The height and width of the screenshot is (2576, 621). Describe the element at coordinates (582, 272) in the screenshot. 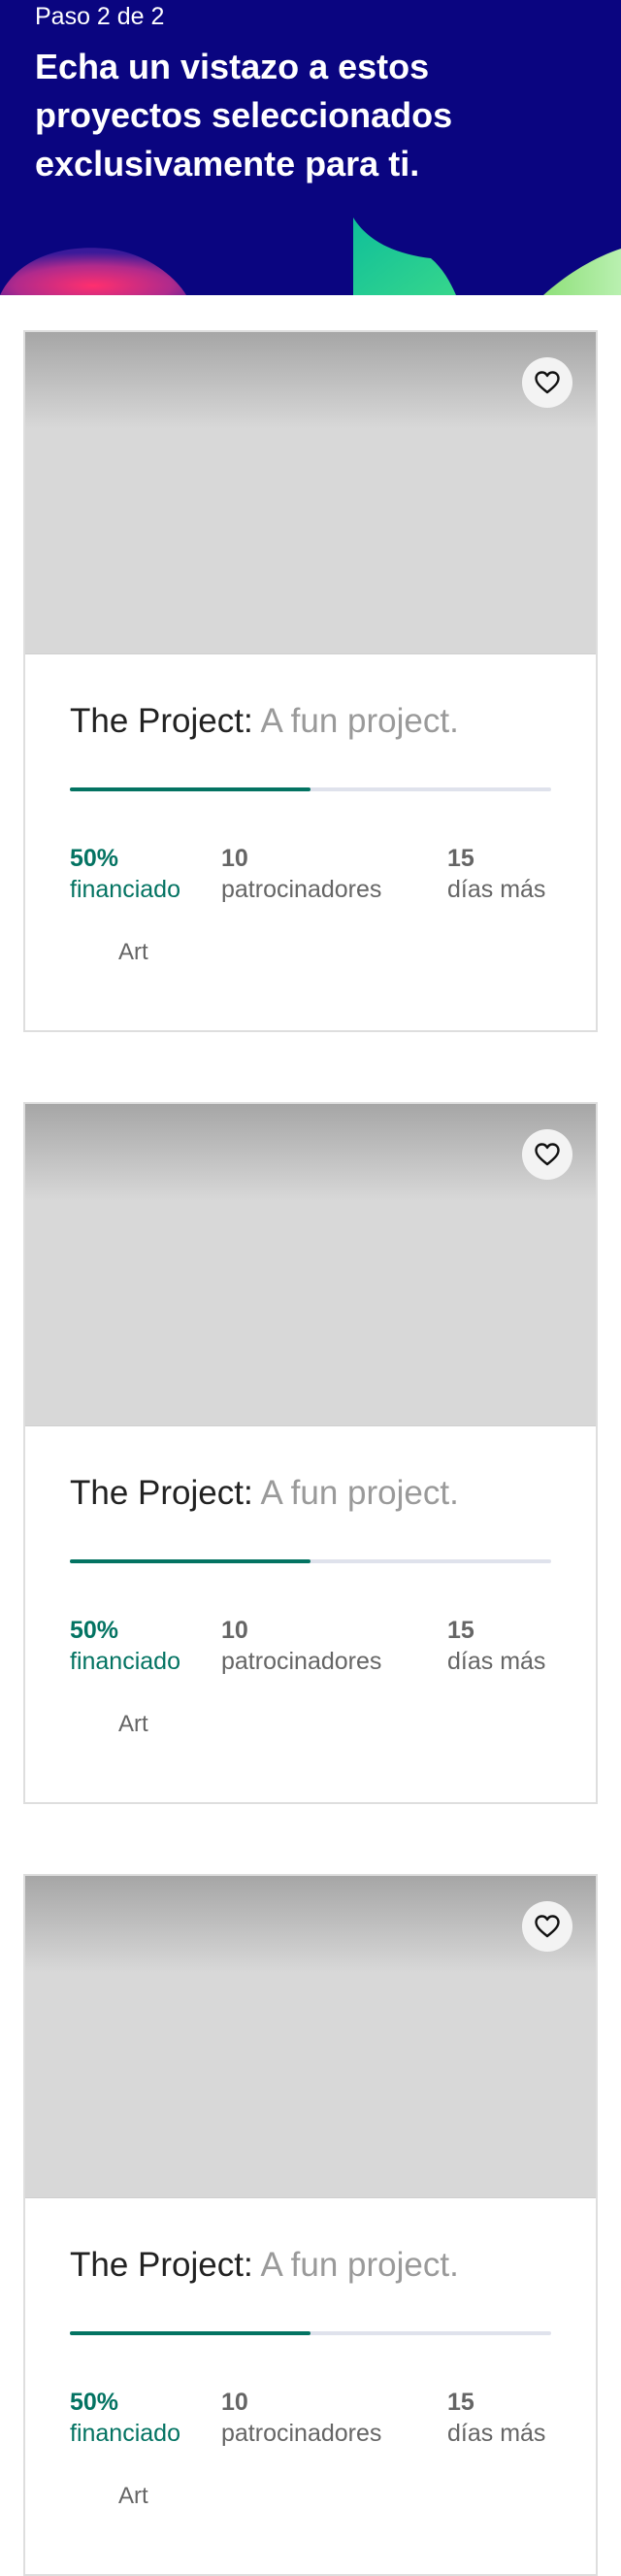

I see `lime-wave-shape` at that location.